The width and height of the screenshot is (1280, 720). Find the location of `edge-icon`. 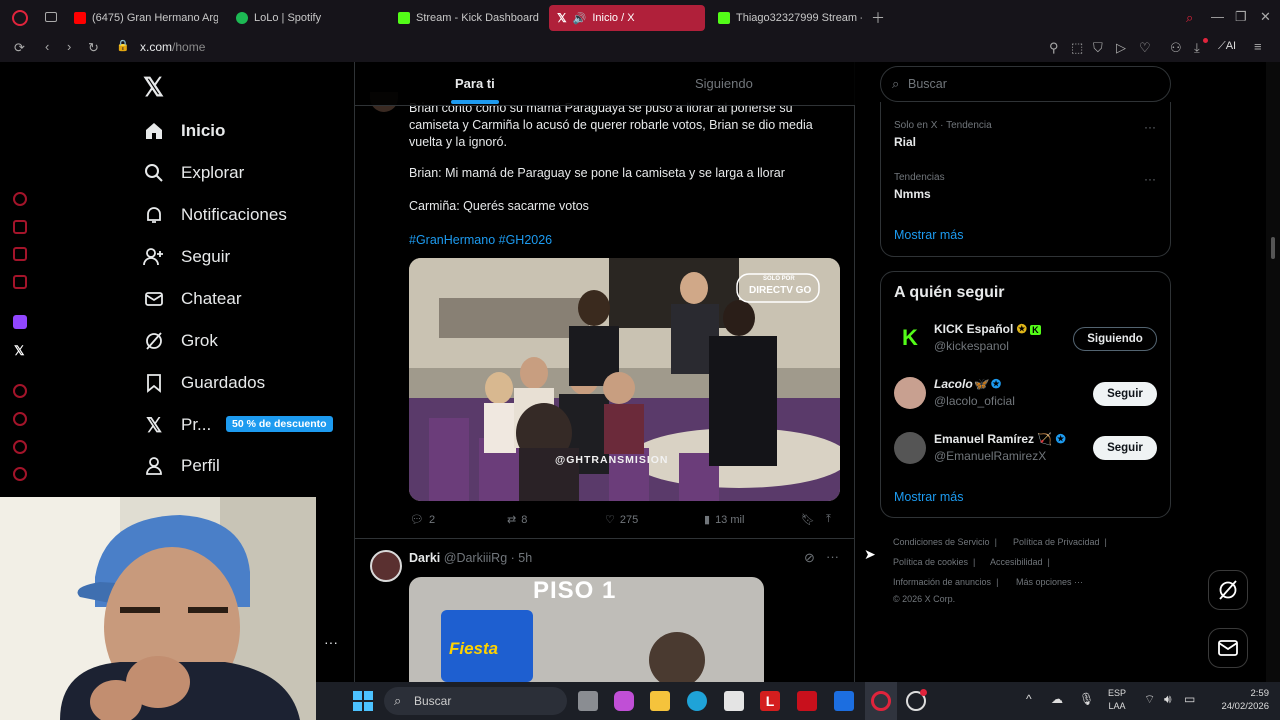

edge-icon is located at coordinates (697, 701).